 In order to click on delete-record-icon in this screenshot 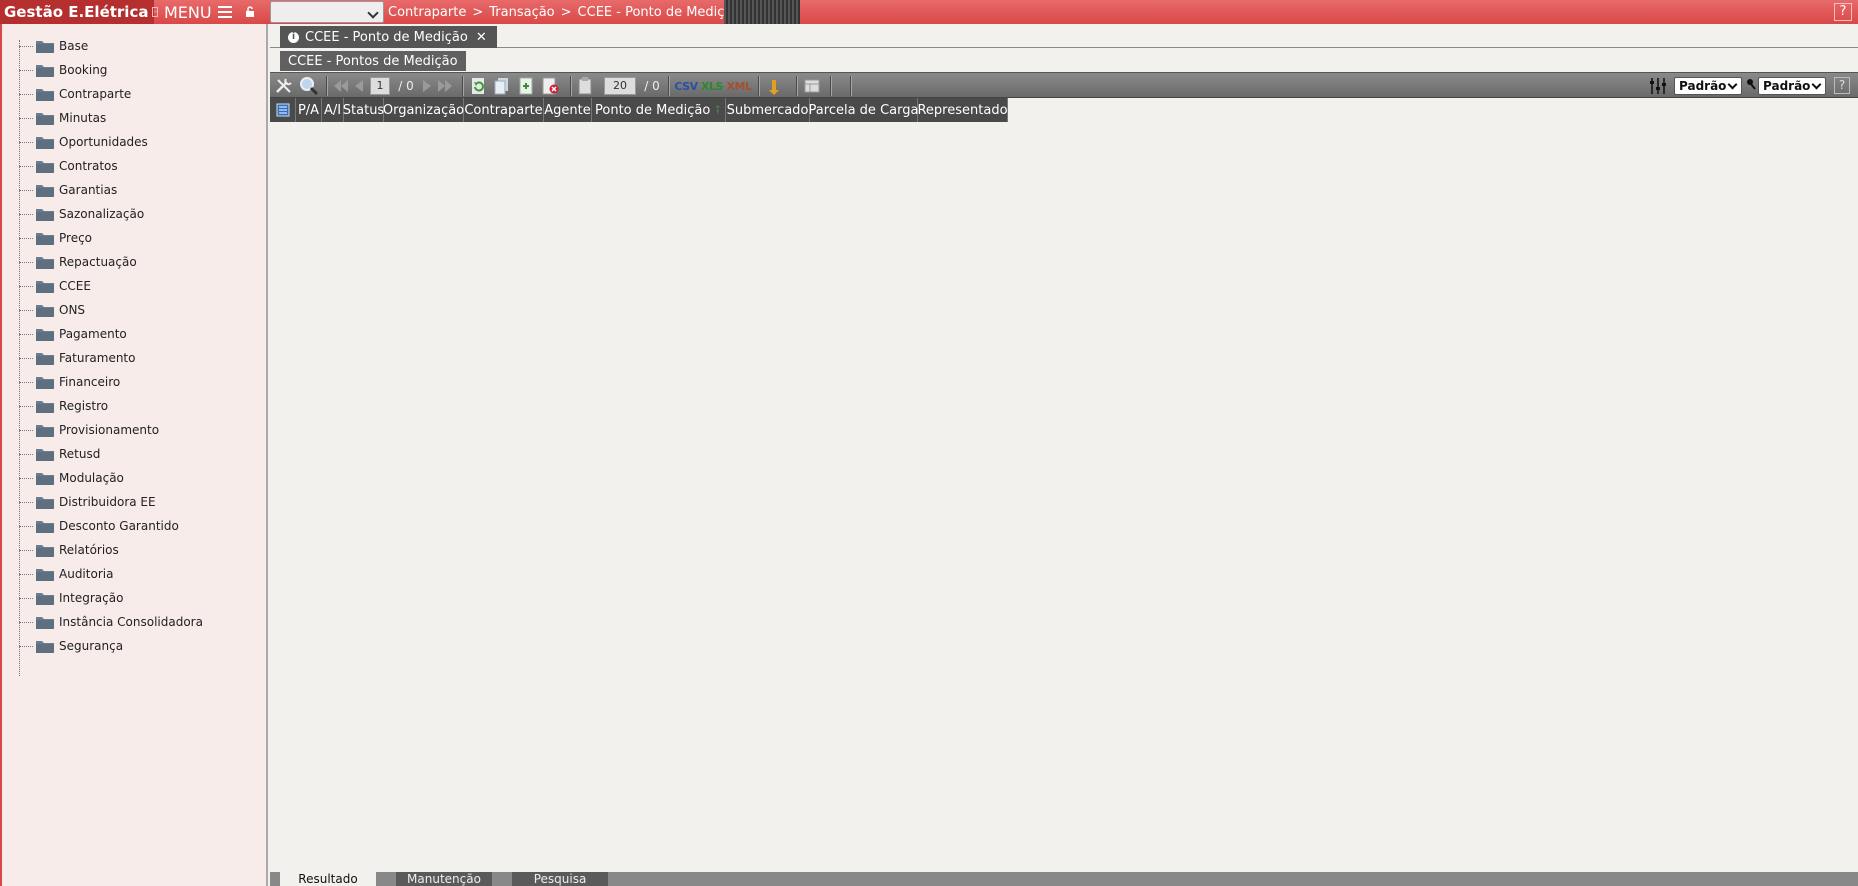, I will do `click(550, 86)`.